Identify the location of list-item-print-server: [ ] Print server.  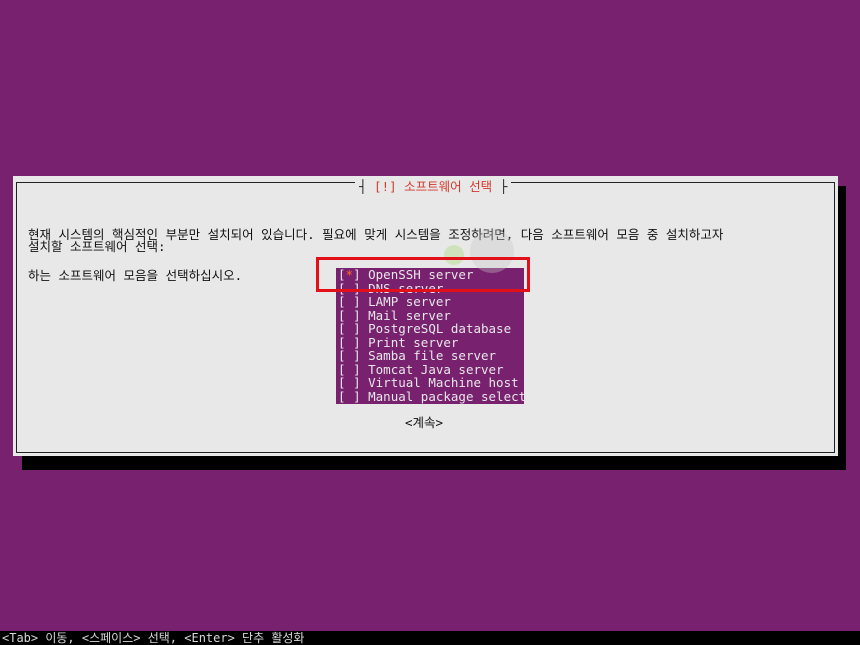
(430, 342).